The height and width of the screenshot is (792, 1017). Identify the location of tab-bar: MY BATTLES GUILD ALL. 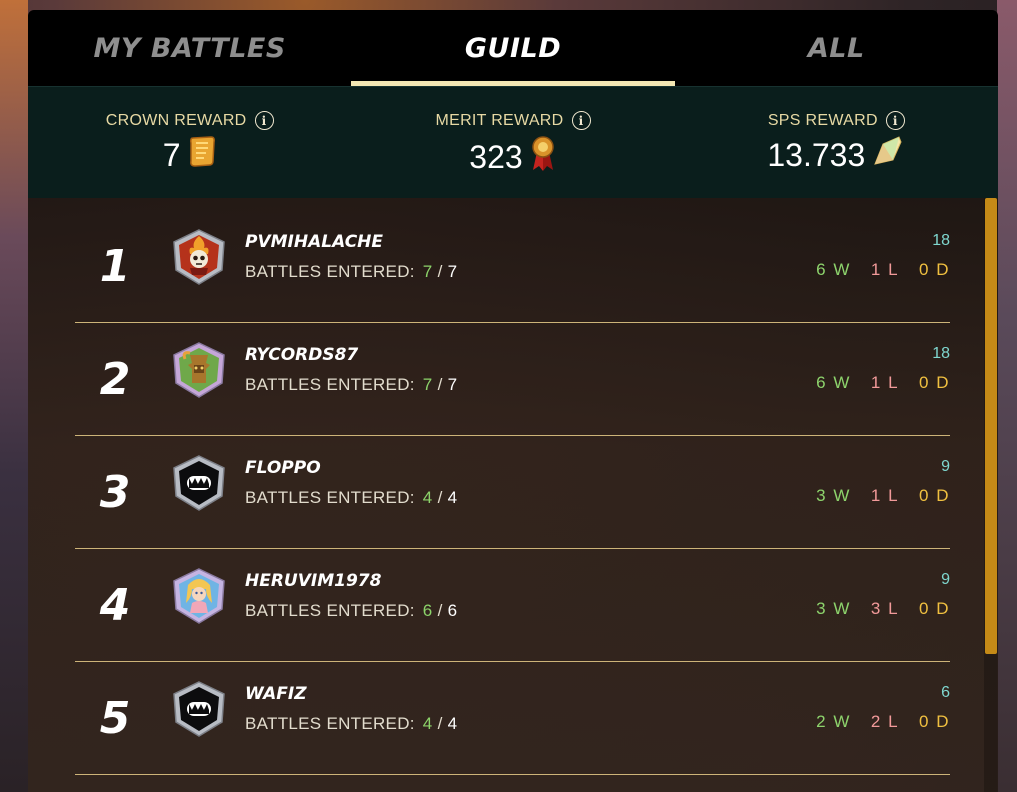
(513, 48).